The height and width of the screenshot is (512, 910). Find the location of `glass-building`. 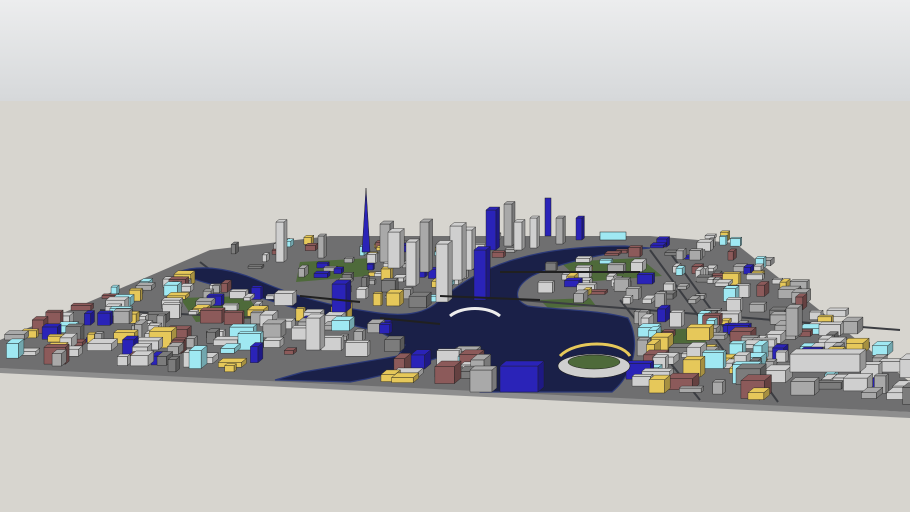

glass-building is located at coordinates (613, 236).